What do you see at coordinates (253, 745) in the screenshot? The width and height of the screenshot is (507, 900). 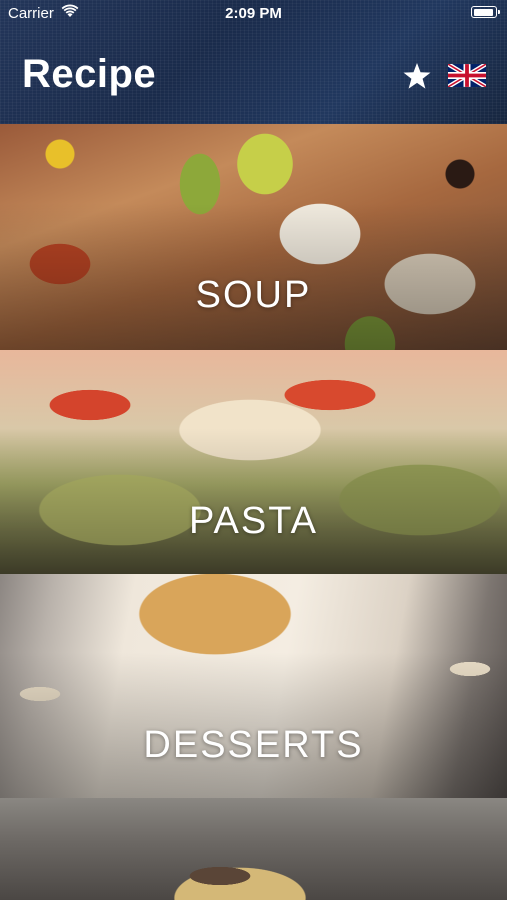 I see `category-label-desserts: DESSERTS` at bounding box center [253, 745].